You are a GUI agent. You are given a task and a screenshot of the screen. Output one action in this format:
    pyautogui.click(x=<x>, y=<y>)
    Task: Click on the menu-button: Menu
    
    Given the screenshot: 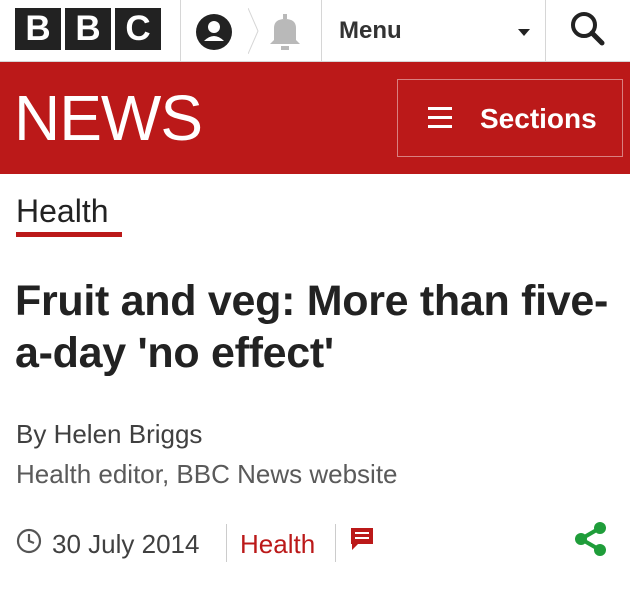 What is the action you would take?
    pyautogui.click(x=433, y=31)
    